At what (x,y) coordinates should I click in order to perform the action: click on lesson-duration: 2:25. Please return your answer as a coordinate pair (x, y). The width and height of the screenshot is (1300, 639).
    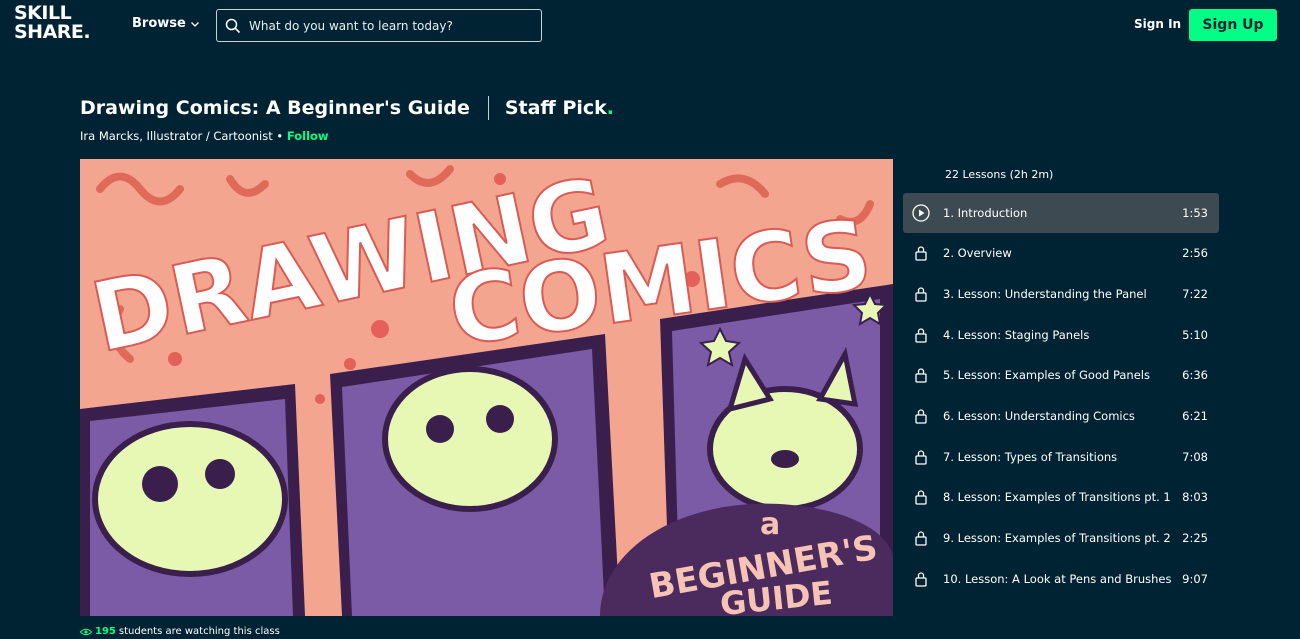
    Looking at the image, I should click on (1195, 538).